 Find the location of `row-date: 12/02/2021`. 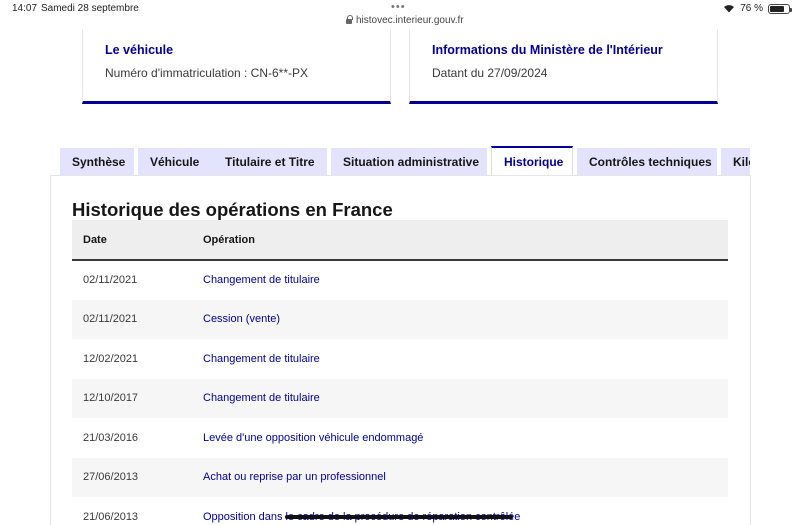

row-date: 12/02/2021 is located at coordinates (111, 358).